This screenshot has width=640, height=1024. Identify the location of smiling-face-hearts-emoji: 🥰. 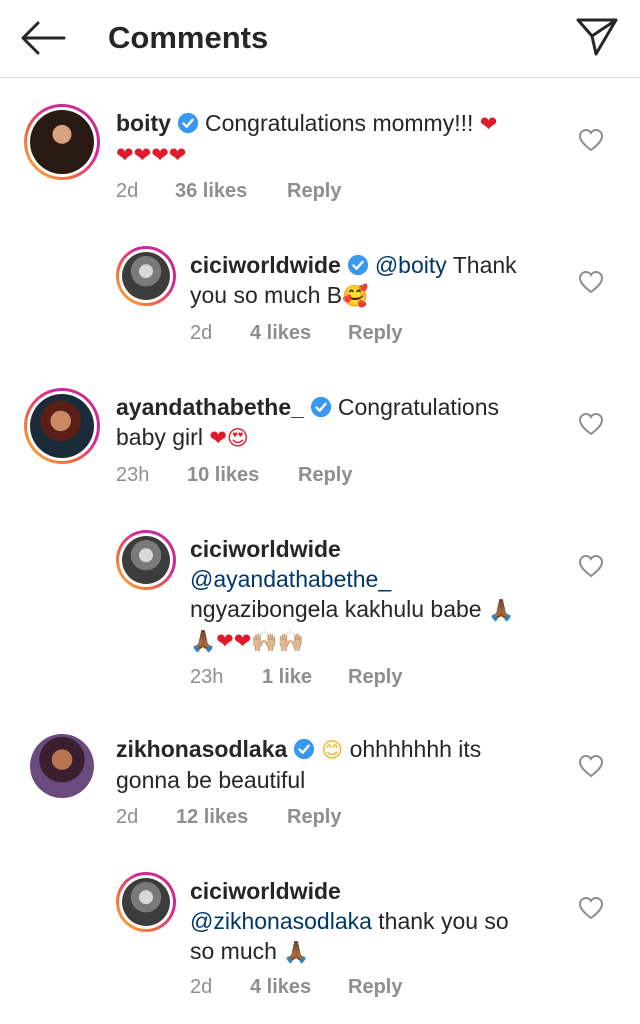
(355, 296).